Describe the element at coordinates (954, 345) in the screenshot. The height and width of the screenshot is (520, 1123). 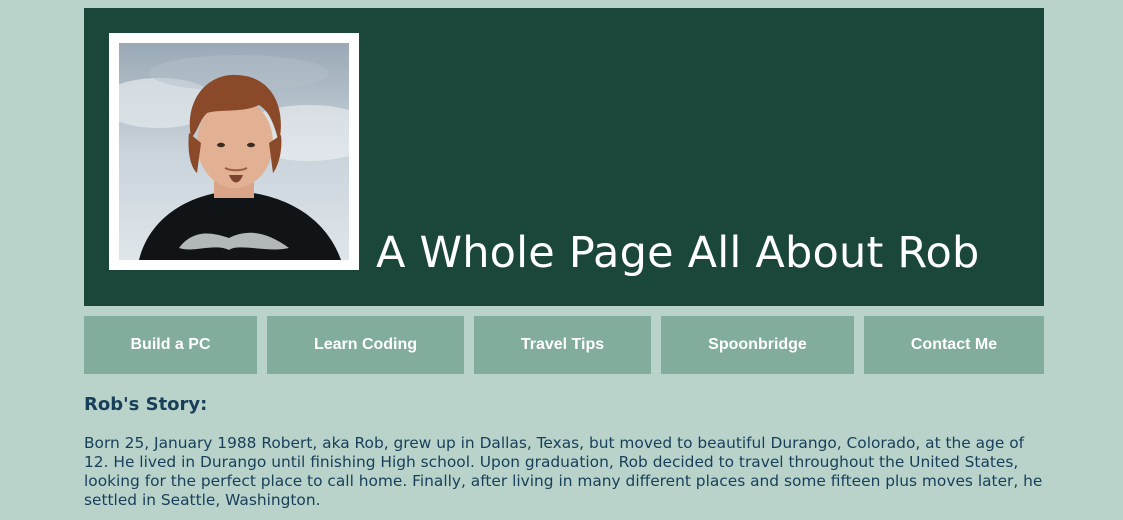
I see `nav-contact-me: Contact Me` at that location.